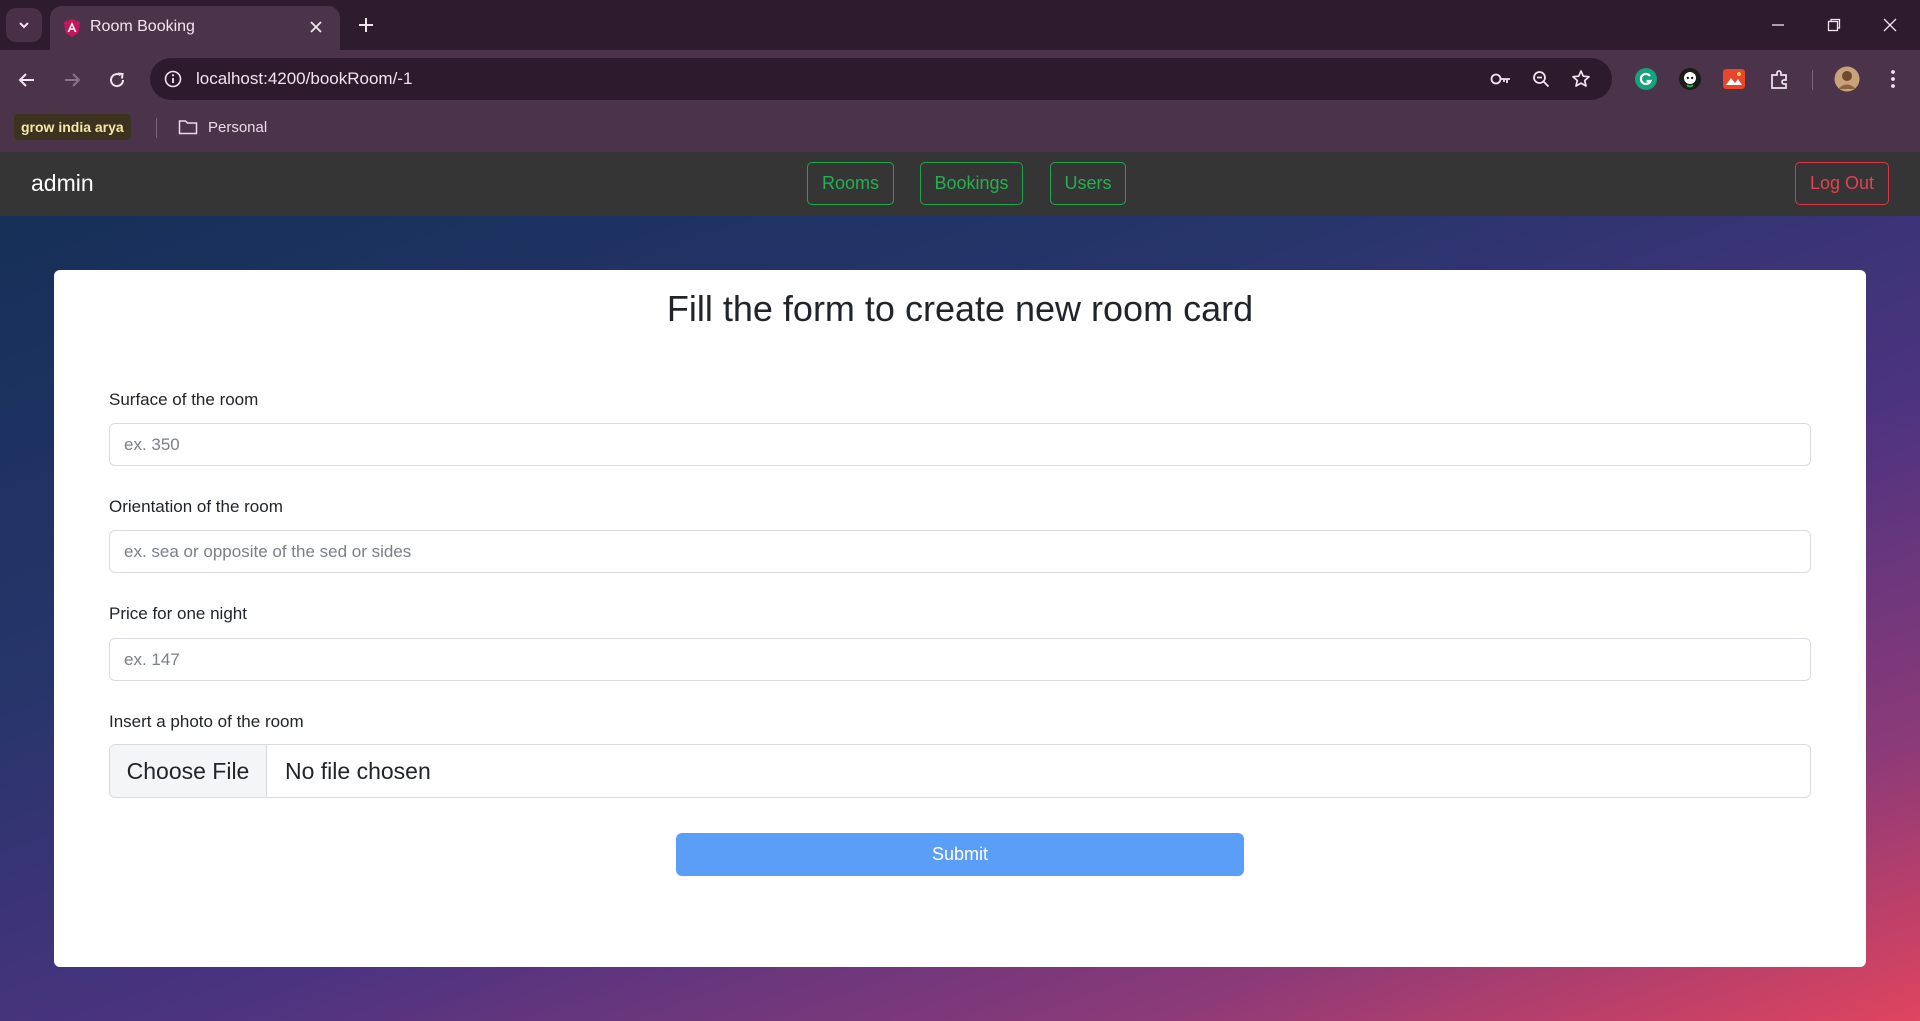  Describe the element at coordinates (62, 183) in the screenshot. I see `brand-username: admin` at that location.